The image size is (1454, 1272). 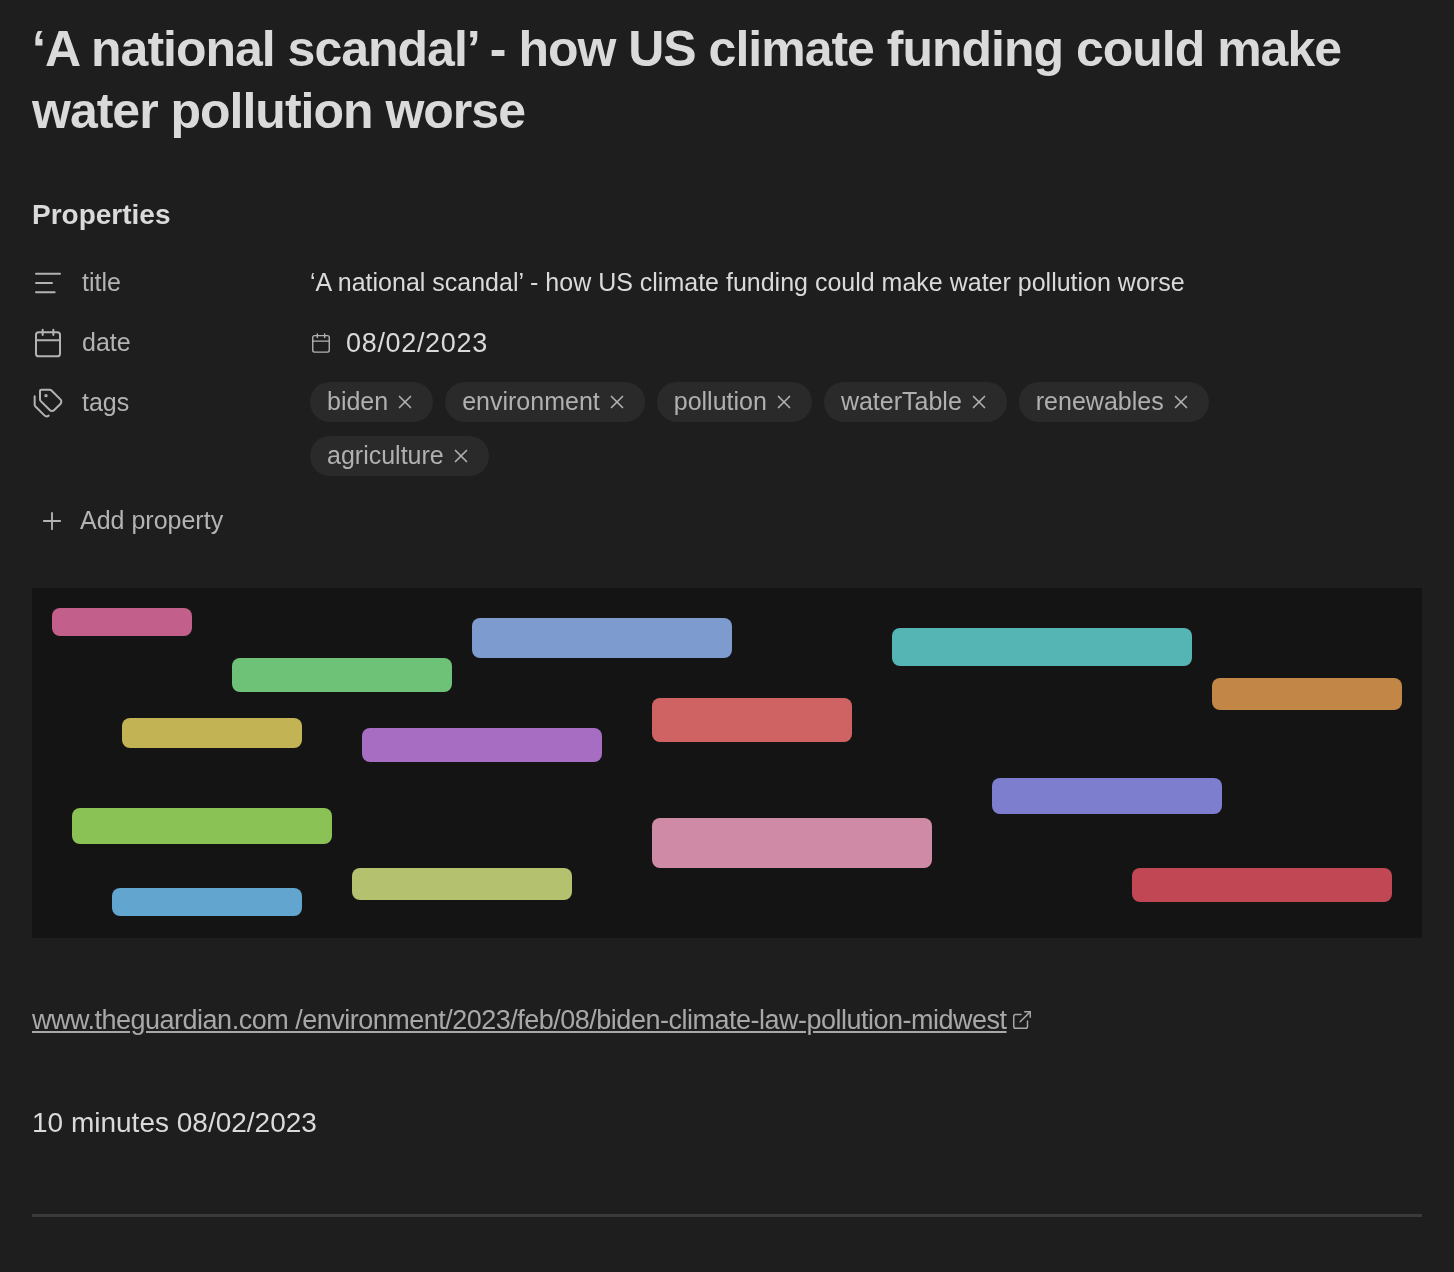 I want to click on source-link: www.theguardian.com /environment/2023/feb/08/biden-climate-law-pollution-midwest, so click(x=519, y=1019).